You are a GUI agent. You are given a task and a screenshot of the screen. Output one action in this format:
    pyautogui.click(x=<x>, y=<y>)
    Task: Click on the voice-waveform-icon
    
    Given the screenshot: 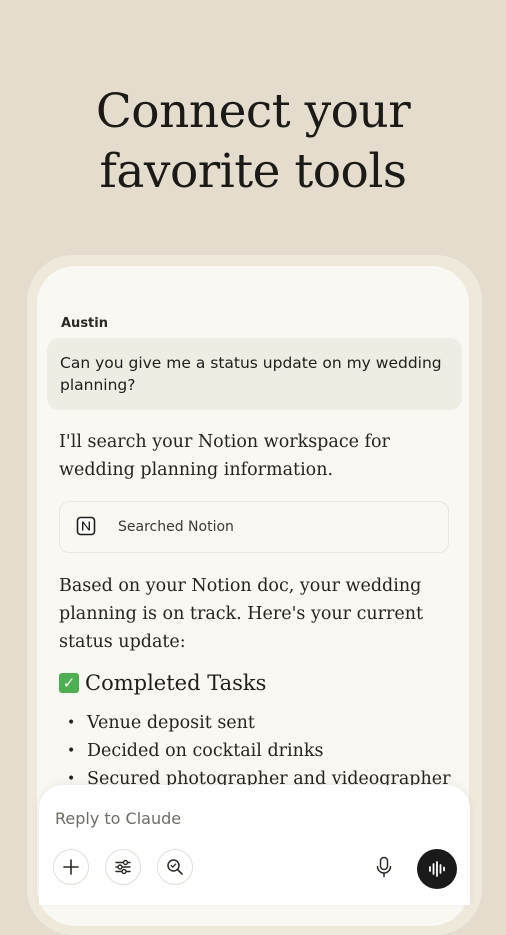 What is the action you would take?
    pyautogui.click(x=437, y=869)
    